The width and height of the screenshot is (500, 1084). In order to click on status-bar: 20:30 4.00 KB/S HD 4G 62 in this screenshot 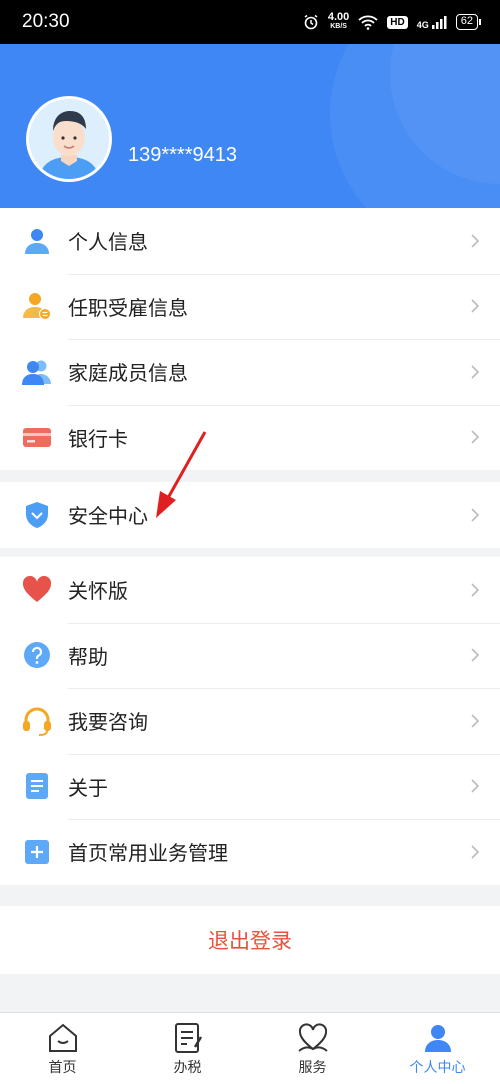, I will do `click(250, 22)`.